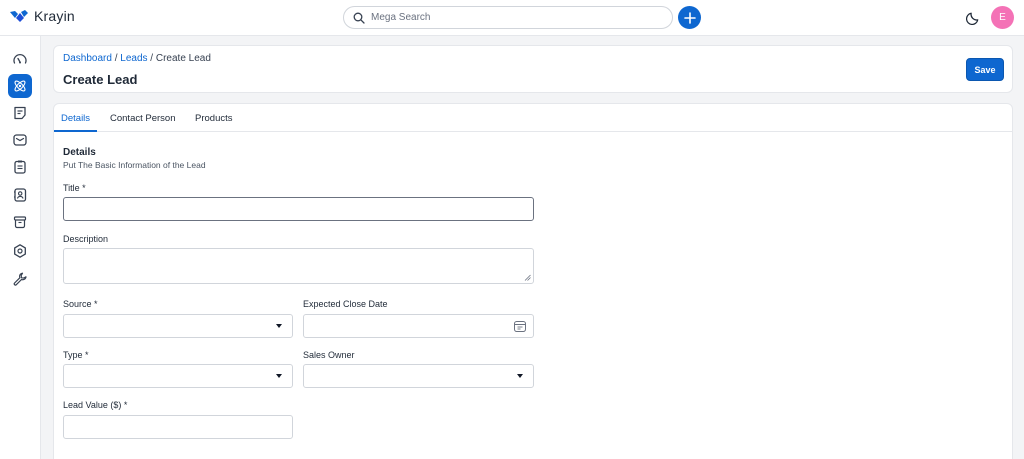 The height and width of the screenshot is (459, 1024). What do you see at coordinates (75, 118) in the screenshot?
I see `tab-details: Details` at bounding box center [75, 118].